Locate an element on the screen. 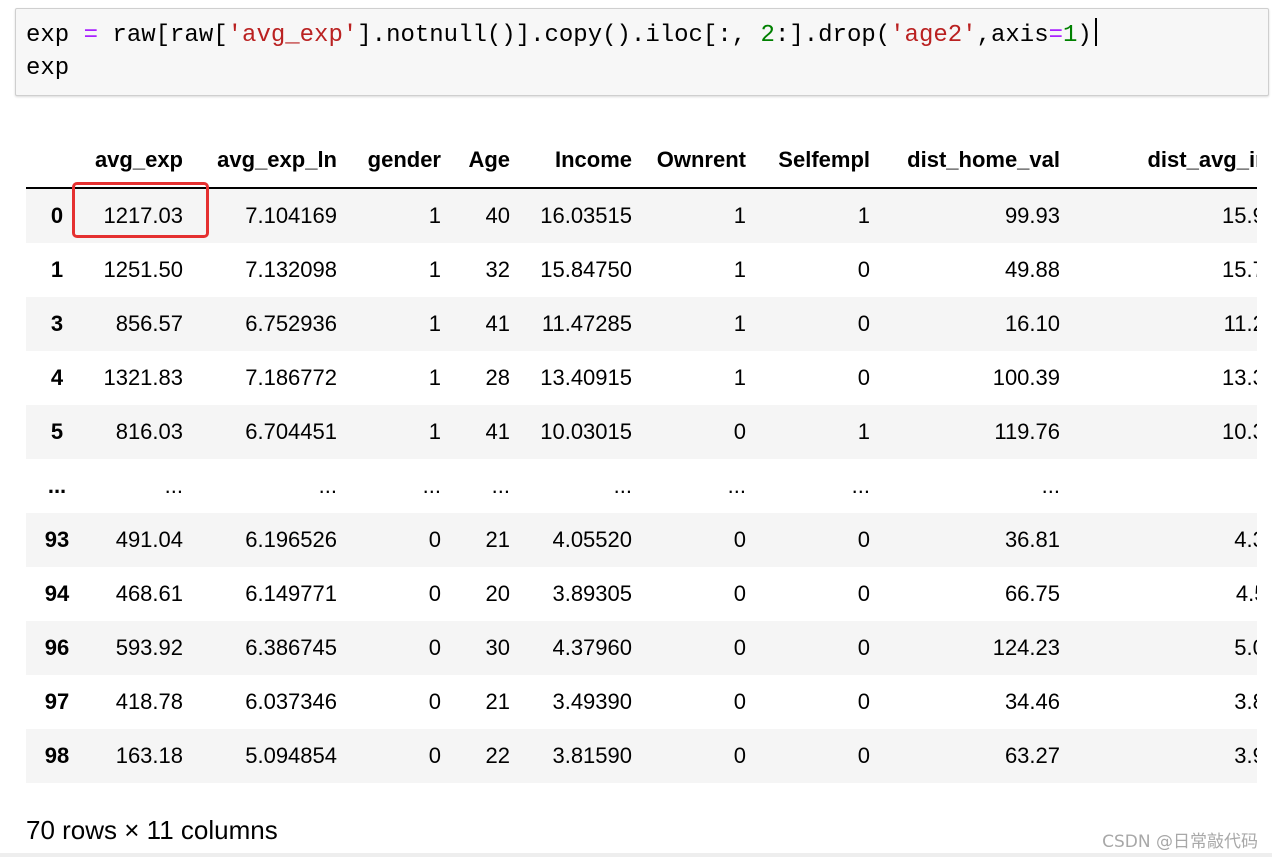 The height and width of the screenshot is (857, 1272). row-index-label: 1 is located at coordinates (57, 269).